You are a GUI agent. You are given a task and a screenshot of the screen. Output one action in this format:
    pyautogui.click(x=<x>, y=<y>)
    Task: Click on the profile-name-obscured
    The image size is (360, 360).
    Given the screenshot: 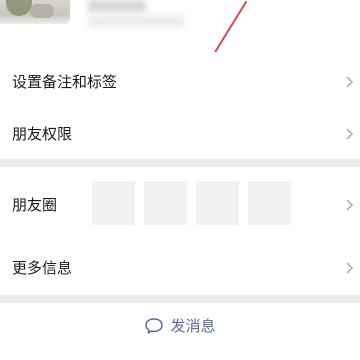 What is the action you would take?
    pyautogui.click(x=117, y=6)
    